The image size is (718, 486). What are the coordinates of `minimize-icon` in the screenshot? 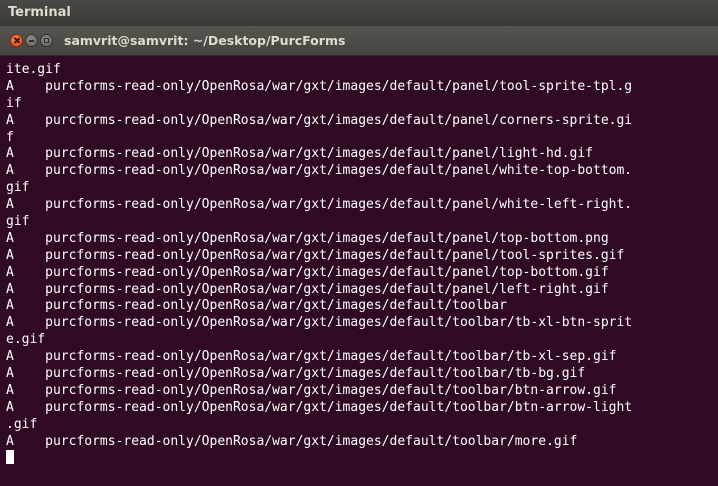 It's located at (31, 40).